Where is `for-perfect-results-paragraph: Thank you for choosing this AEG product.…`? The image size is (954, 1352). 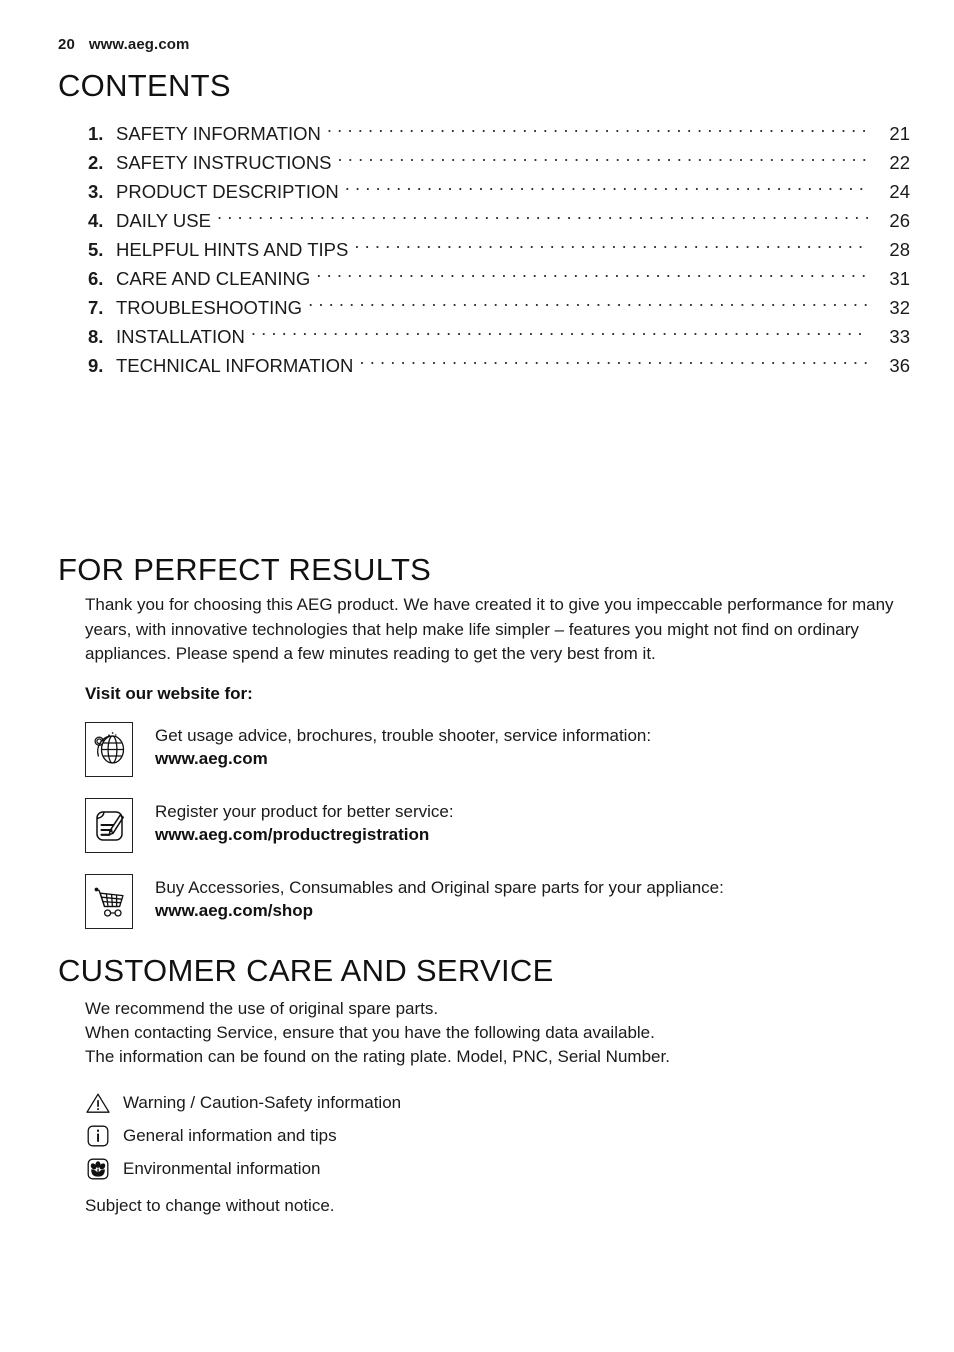 for-perfect-results-paragraph: Thank you for choosing this AEG product.… is located at coordinates (489, 629).